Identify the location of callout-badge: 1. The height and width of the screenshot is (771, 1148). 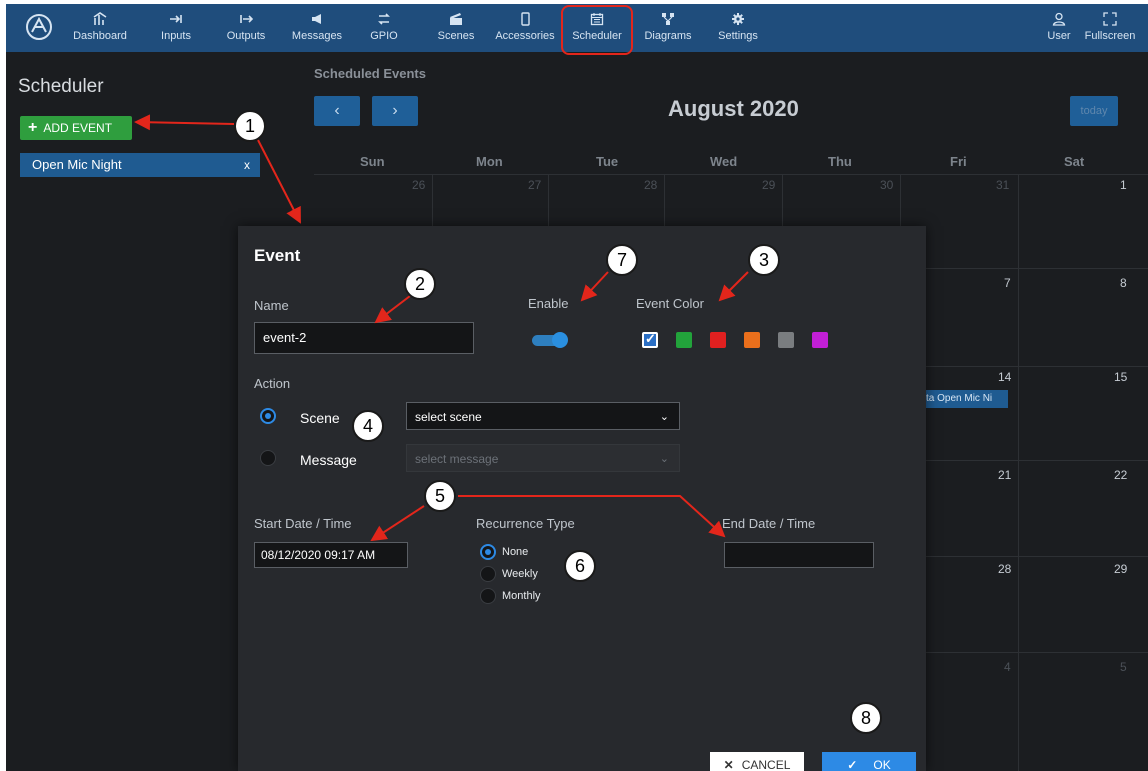
(250, 126).